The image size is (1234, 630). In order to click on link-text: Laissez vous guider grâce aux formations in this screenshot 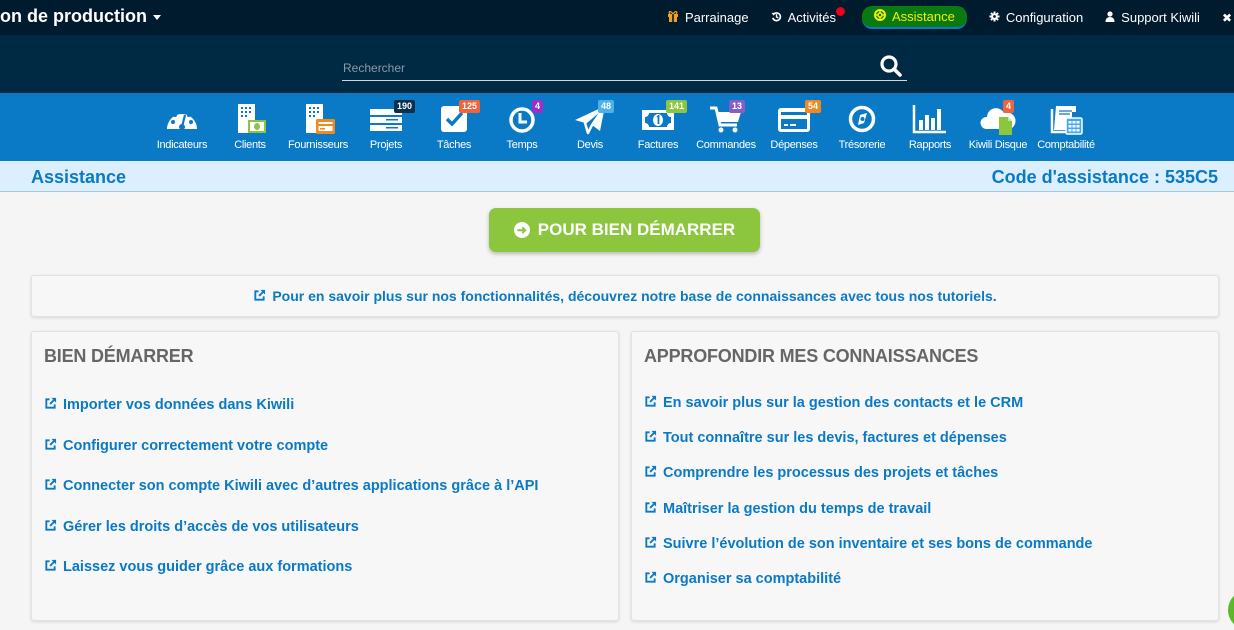, I will do `click(208, 567)`.